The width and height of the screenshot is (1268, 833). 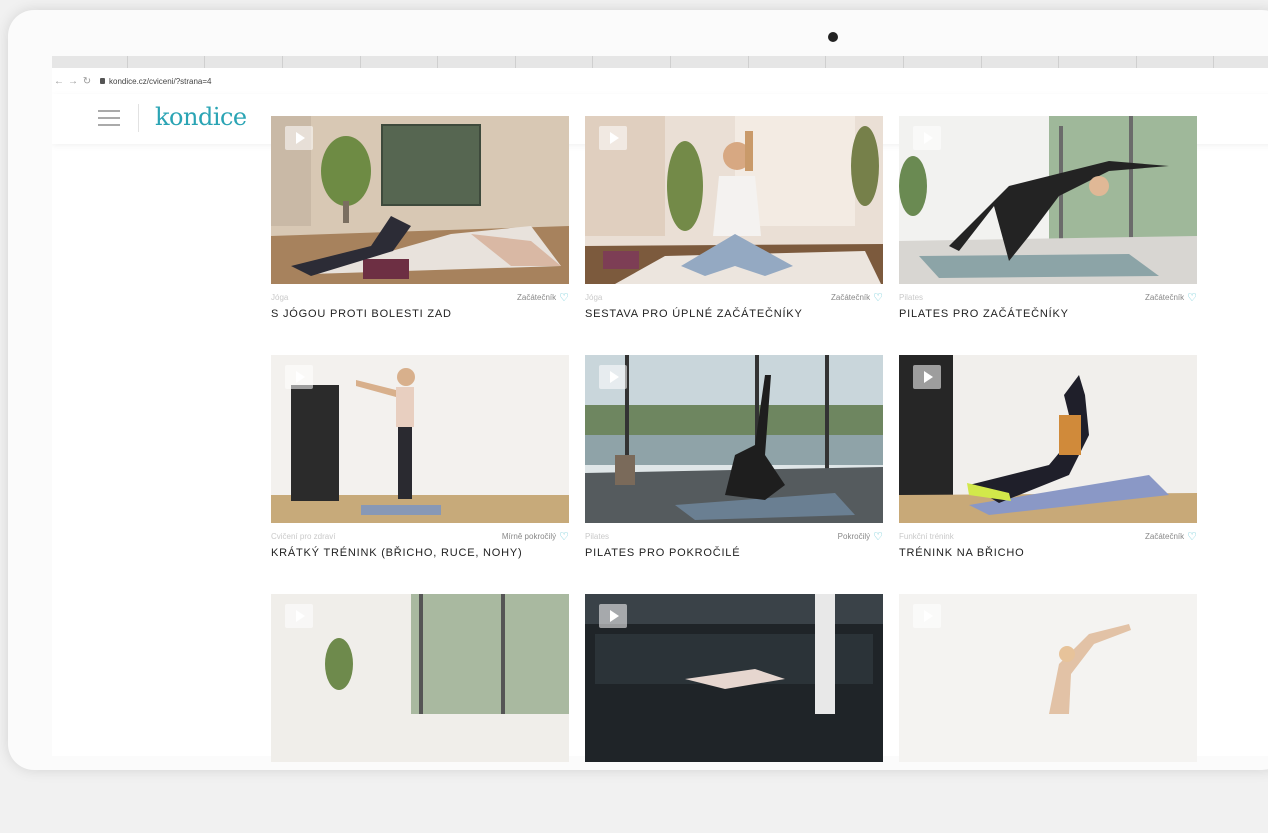 I want to click on site-logo: kondice, so click(x=201, y=117).